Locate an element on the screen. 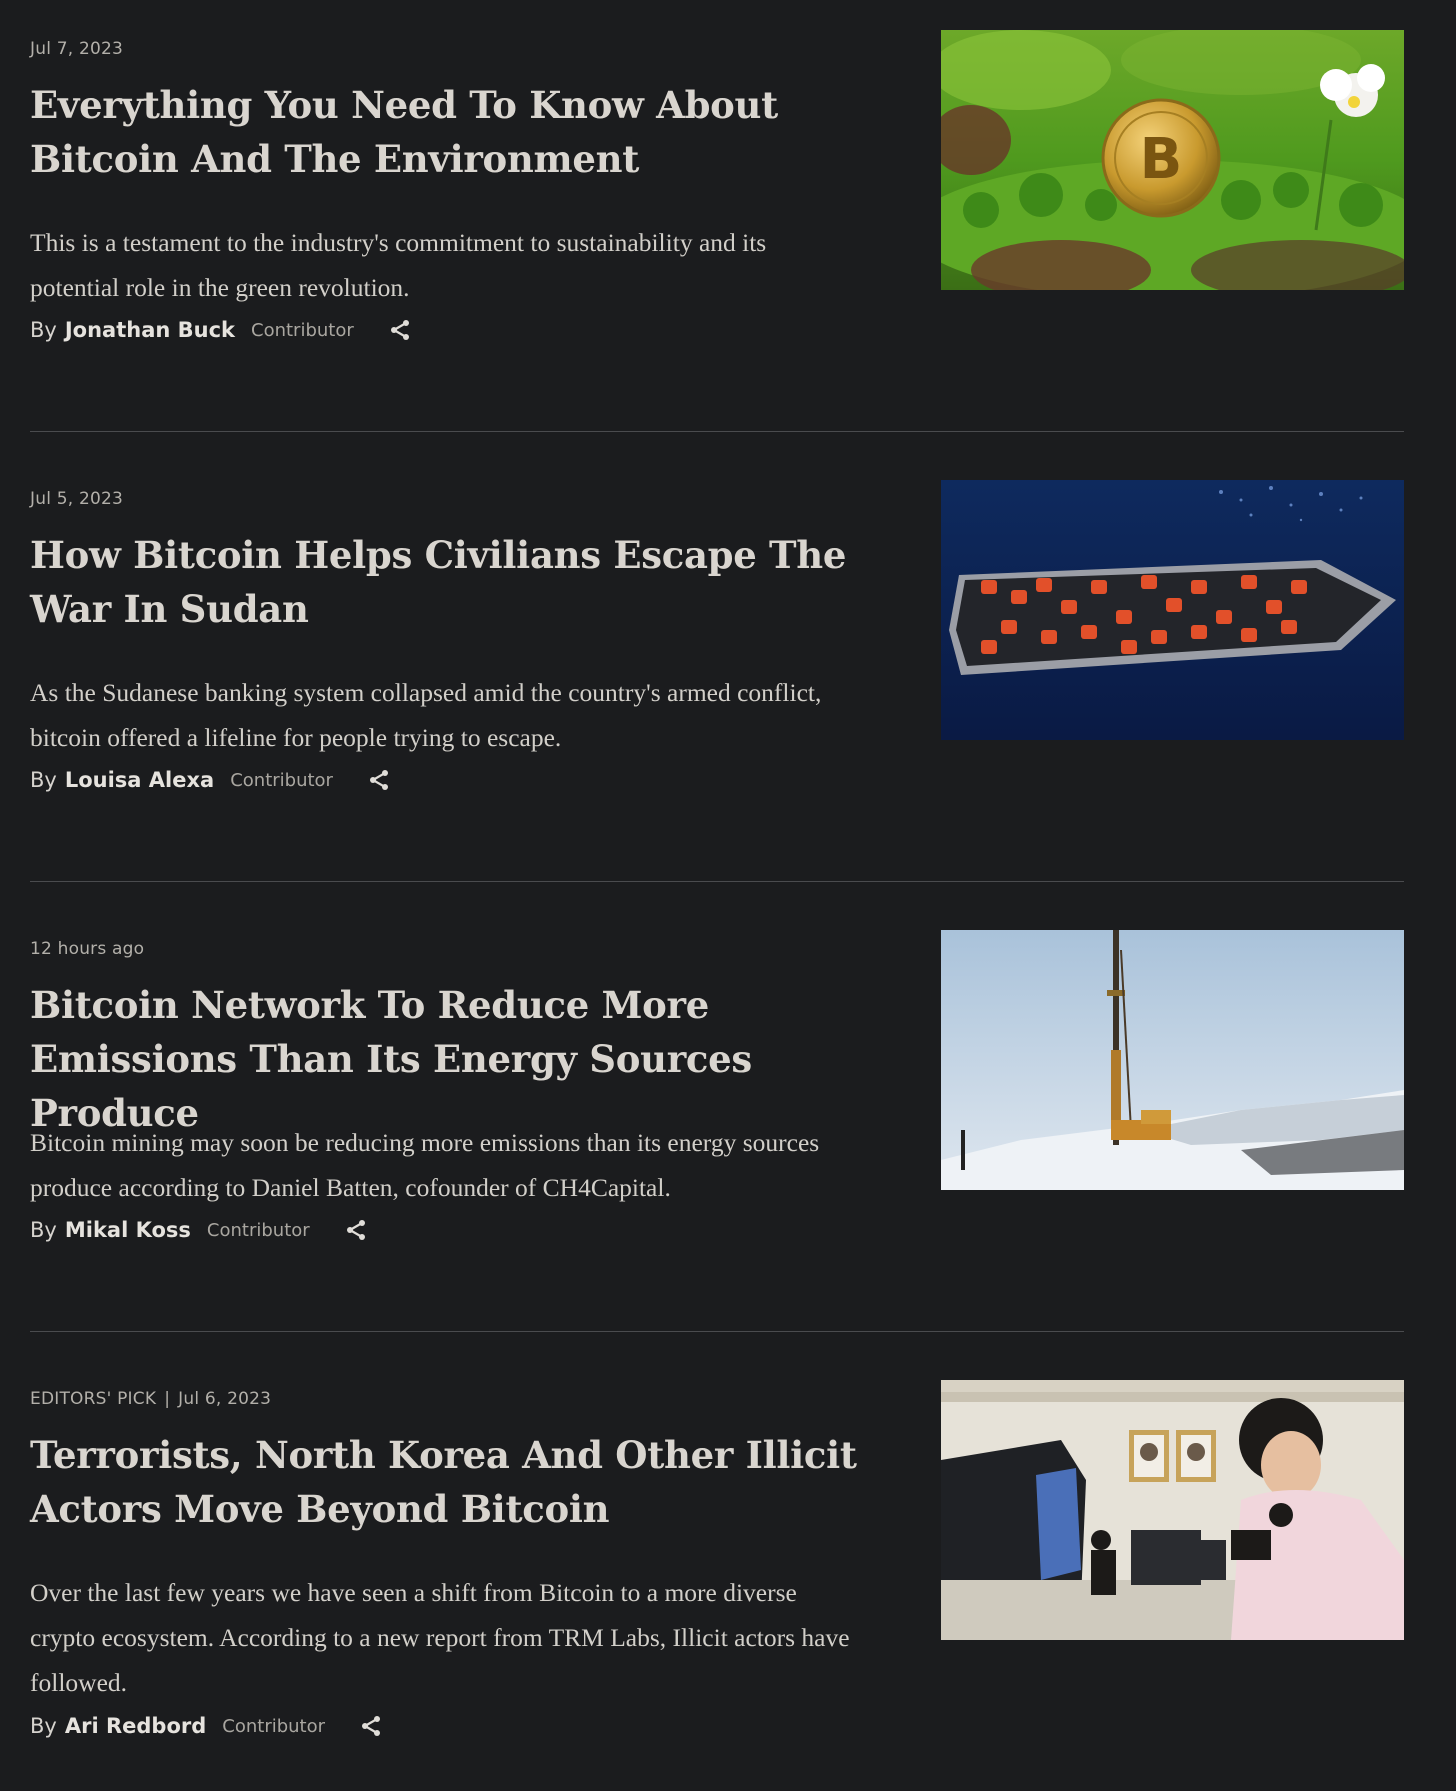  article-date-text: Jul 7, 2023 is located at coordinates (77, 49).